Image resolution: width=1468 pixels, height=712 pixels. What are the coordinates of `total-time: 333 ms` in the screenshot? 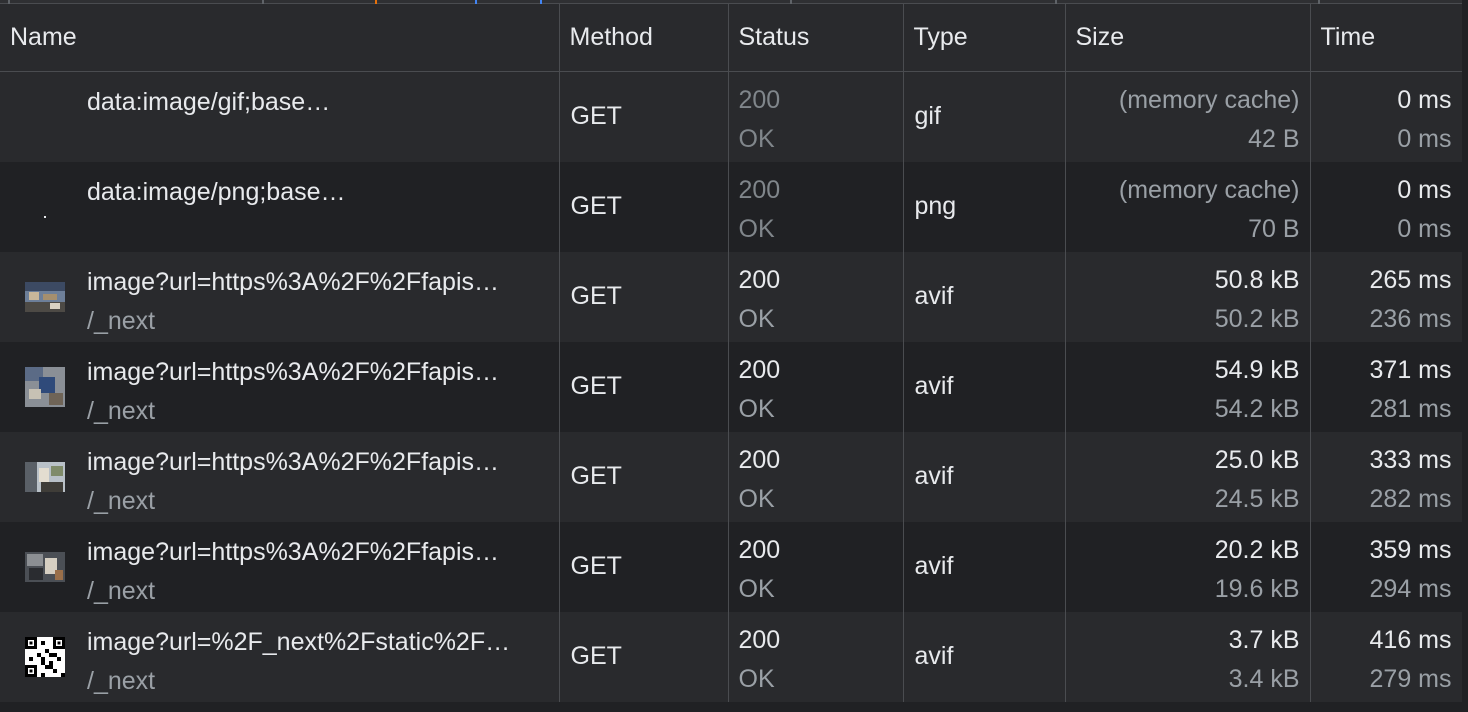 It's located at (1410, 459).